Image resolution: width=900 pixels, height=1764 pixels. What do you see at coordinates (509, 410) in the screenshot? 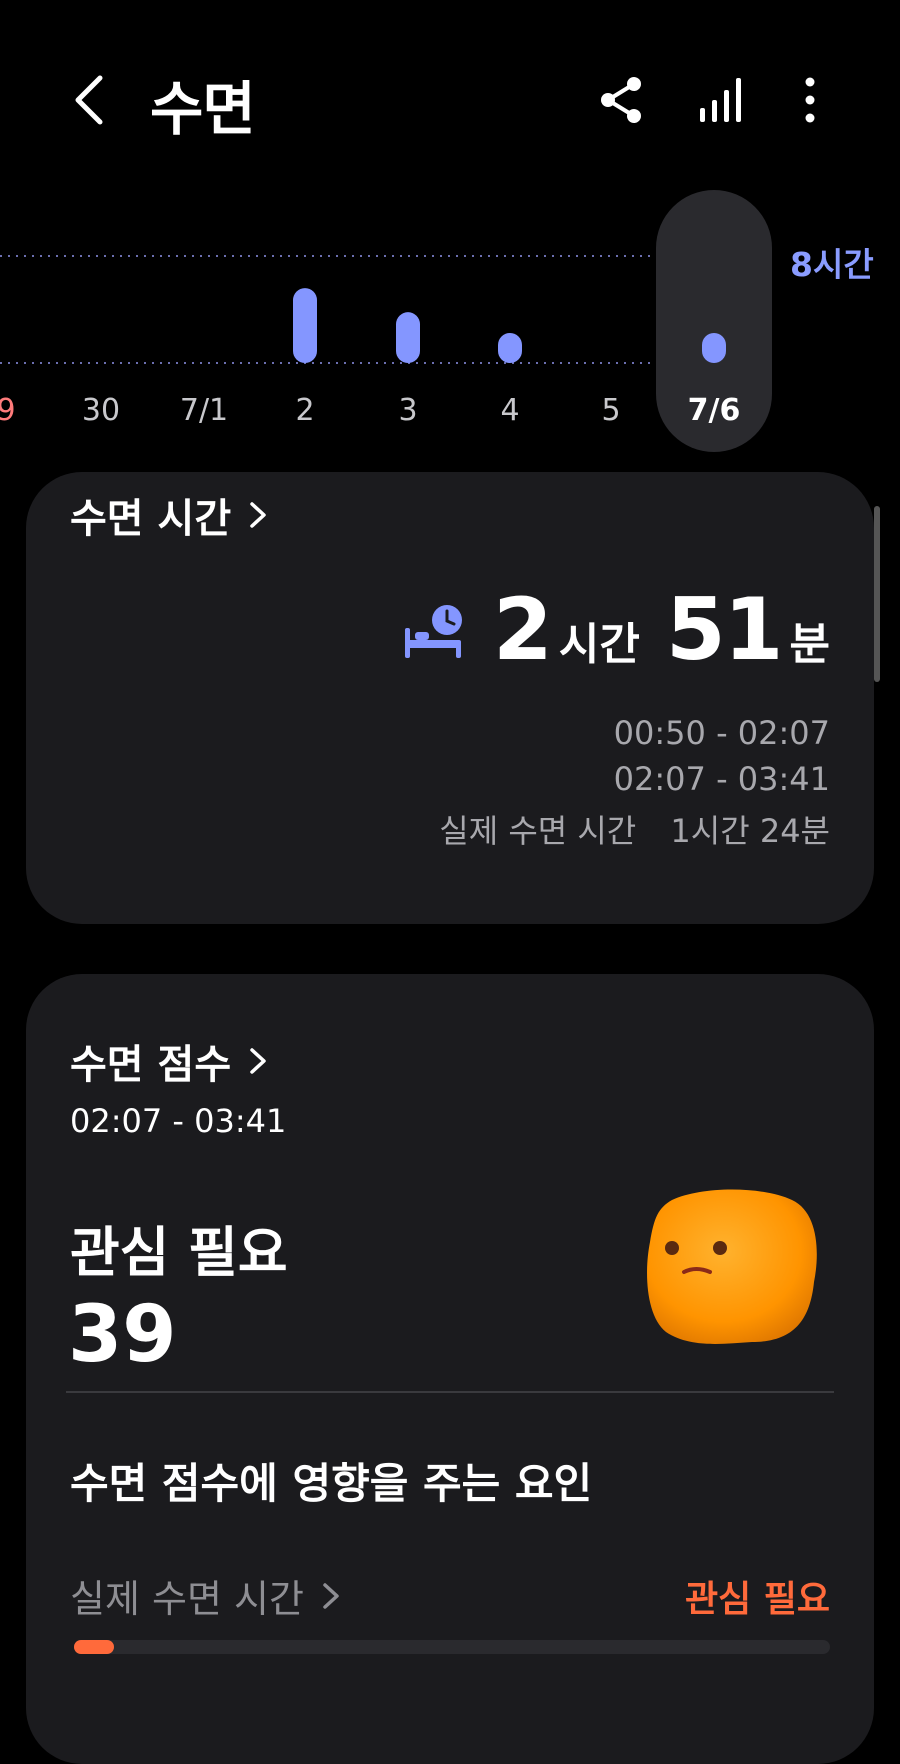
I see `tick-label-4: 4` at bounding box center [509, 410].